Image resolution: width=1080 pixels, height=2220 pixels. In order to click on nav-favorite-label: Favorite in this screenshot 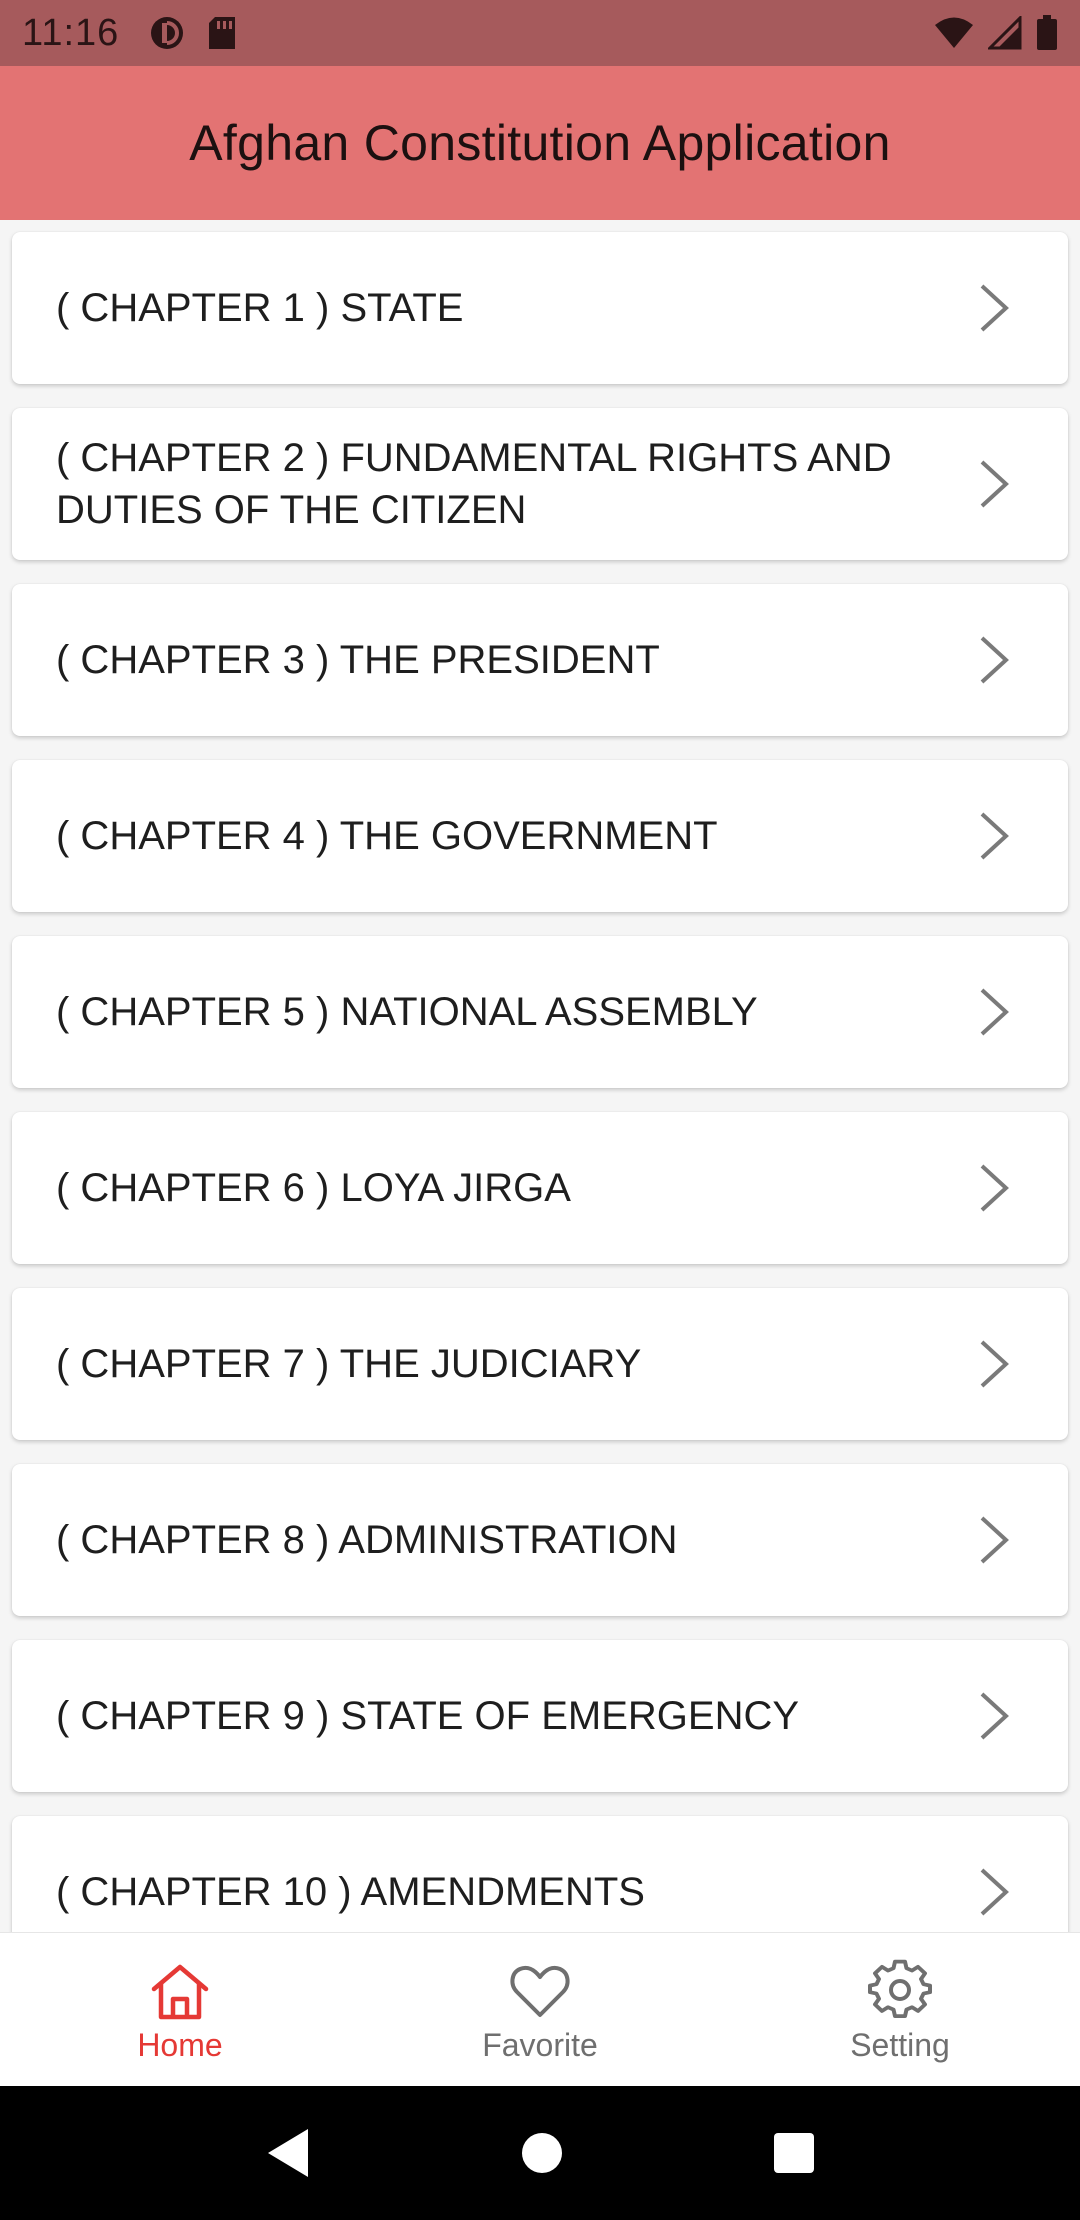, I will do `click(540, 2045)`.